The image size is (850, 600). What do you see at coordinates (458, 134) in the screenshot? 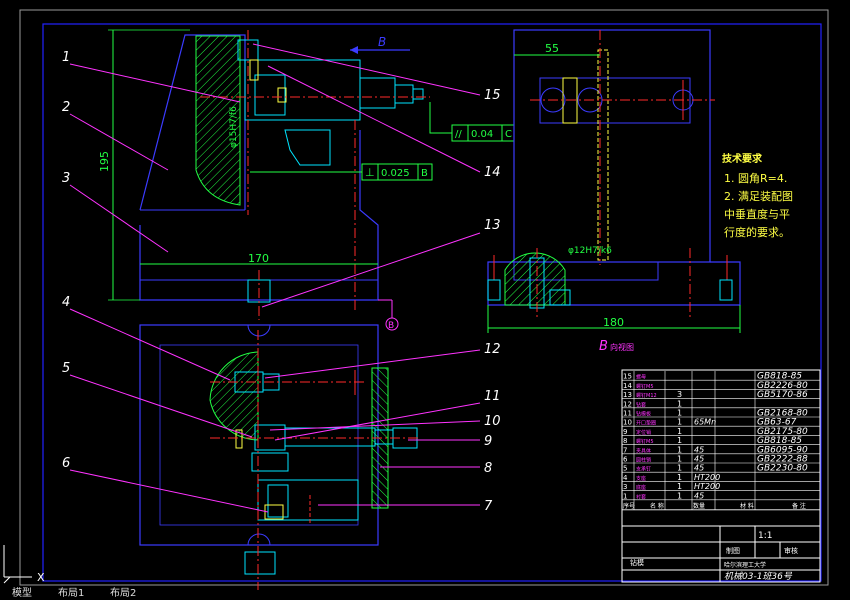
I see `tol-parallel-sym: //` at bounding box center [458, 134].